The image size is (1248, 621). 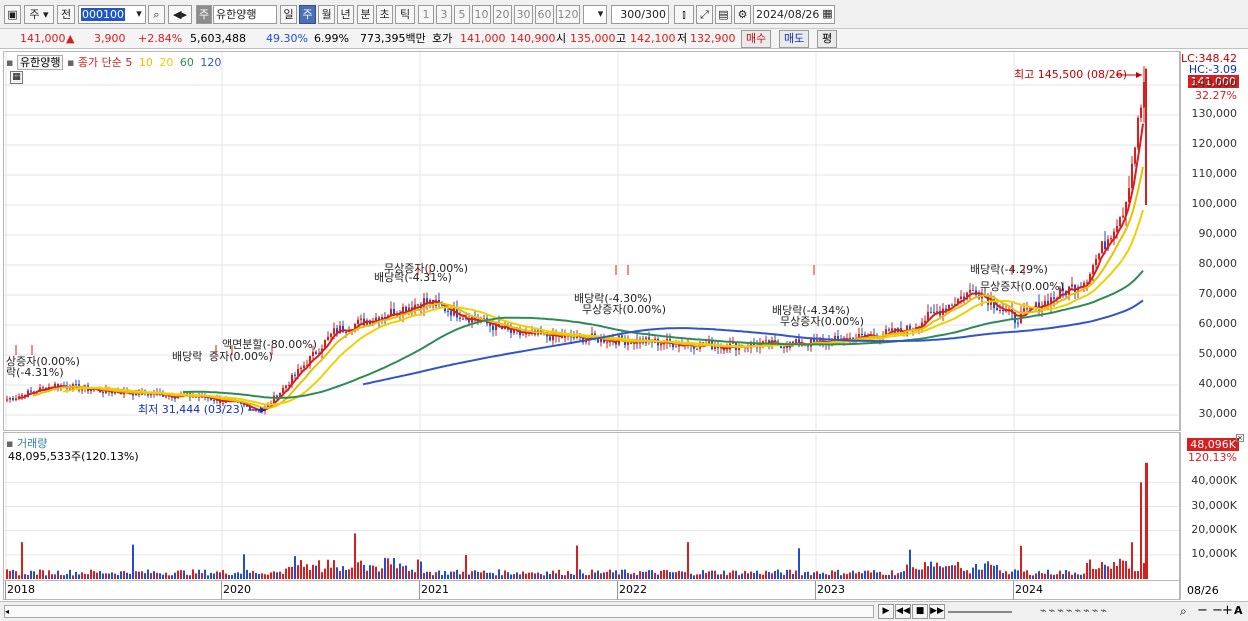 I want to click on zoom-search-icon: ⌕, so click(x=1183, y=611).